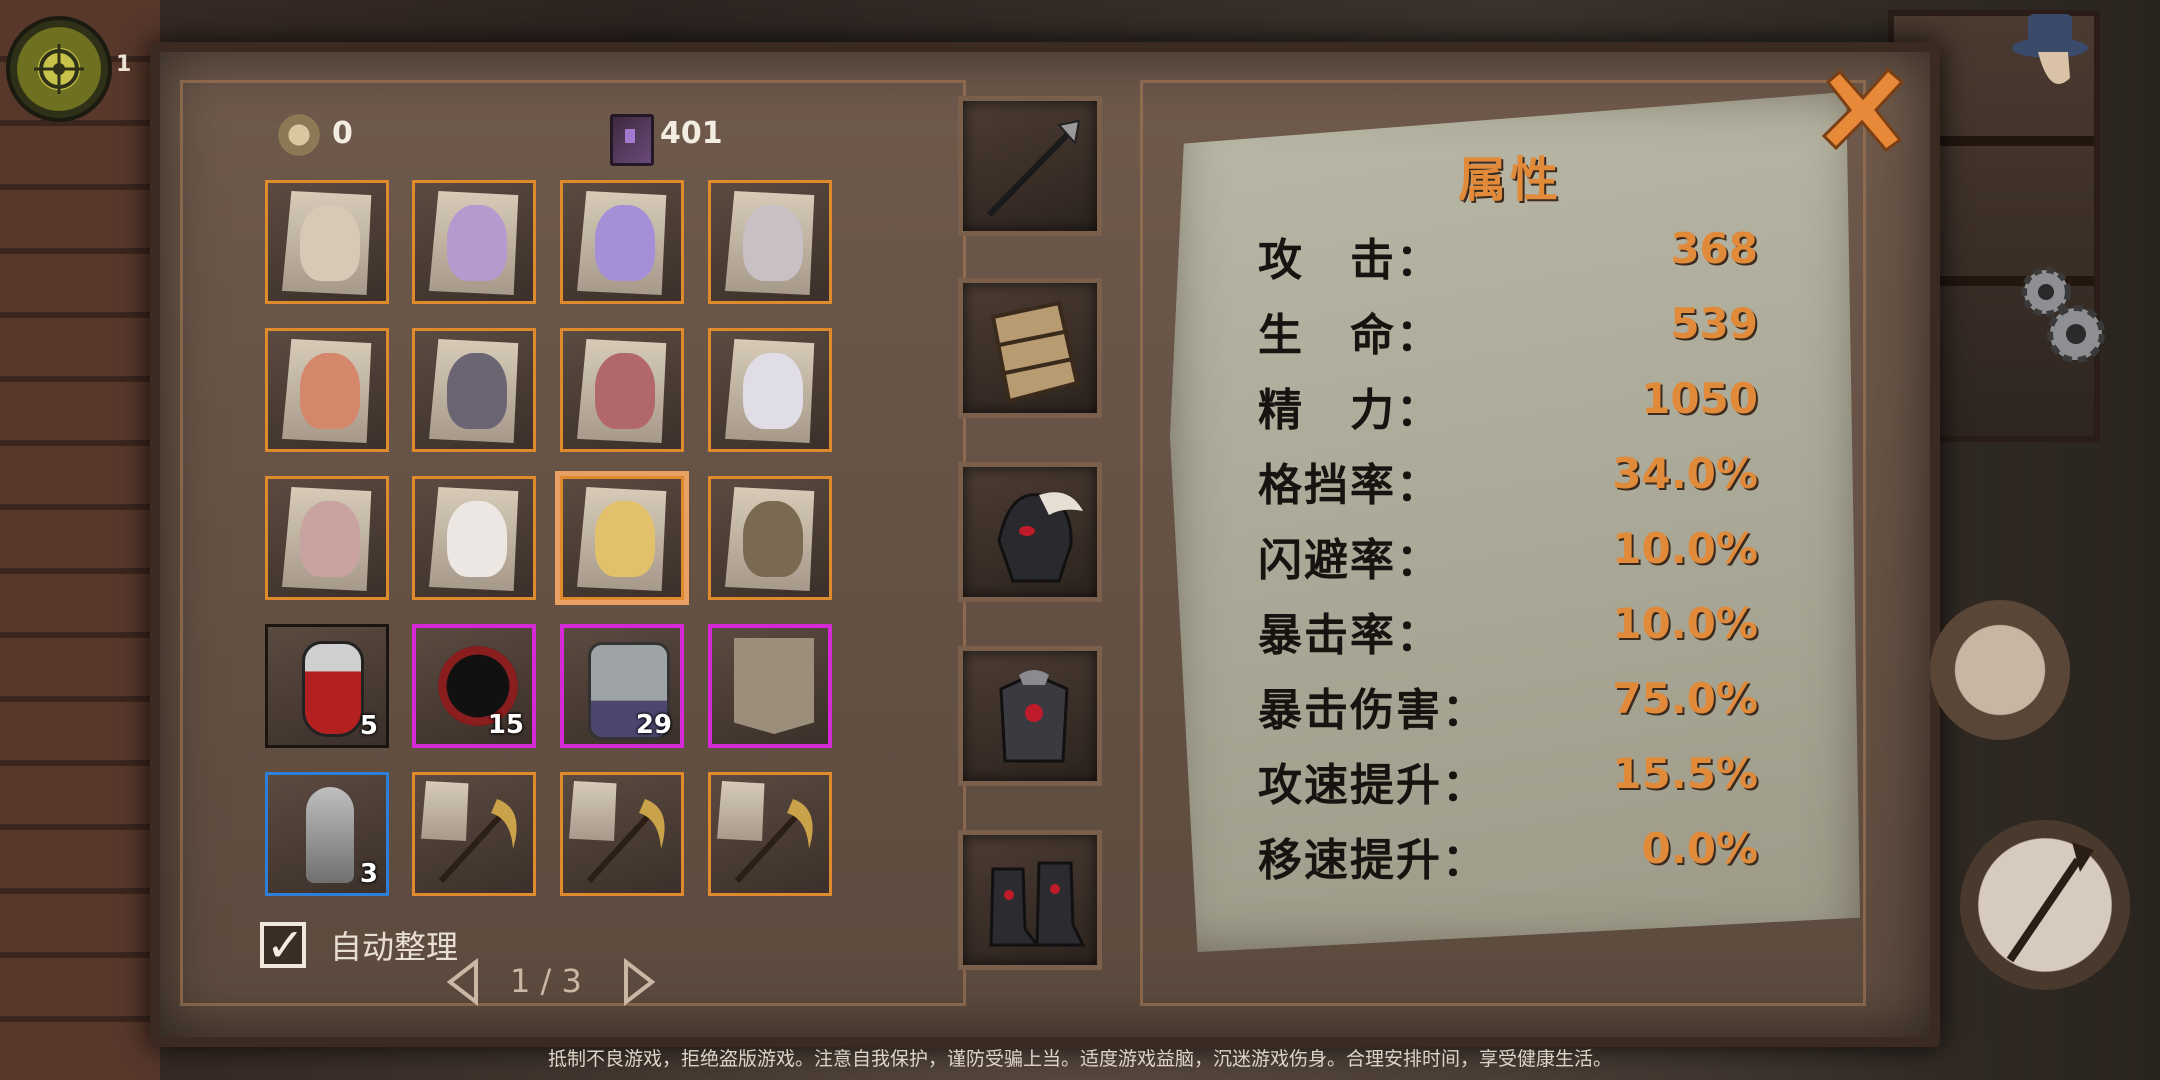 Image resolution: width=2160 pixels, height=1080 pixels. What do you see at coordinates (1033, 168) in the screenshot?
I see `spear-icon` at bounding box center [1033, 168].